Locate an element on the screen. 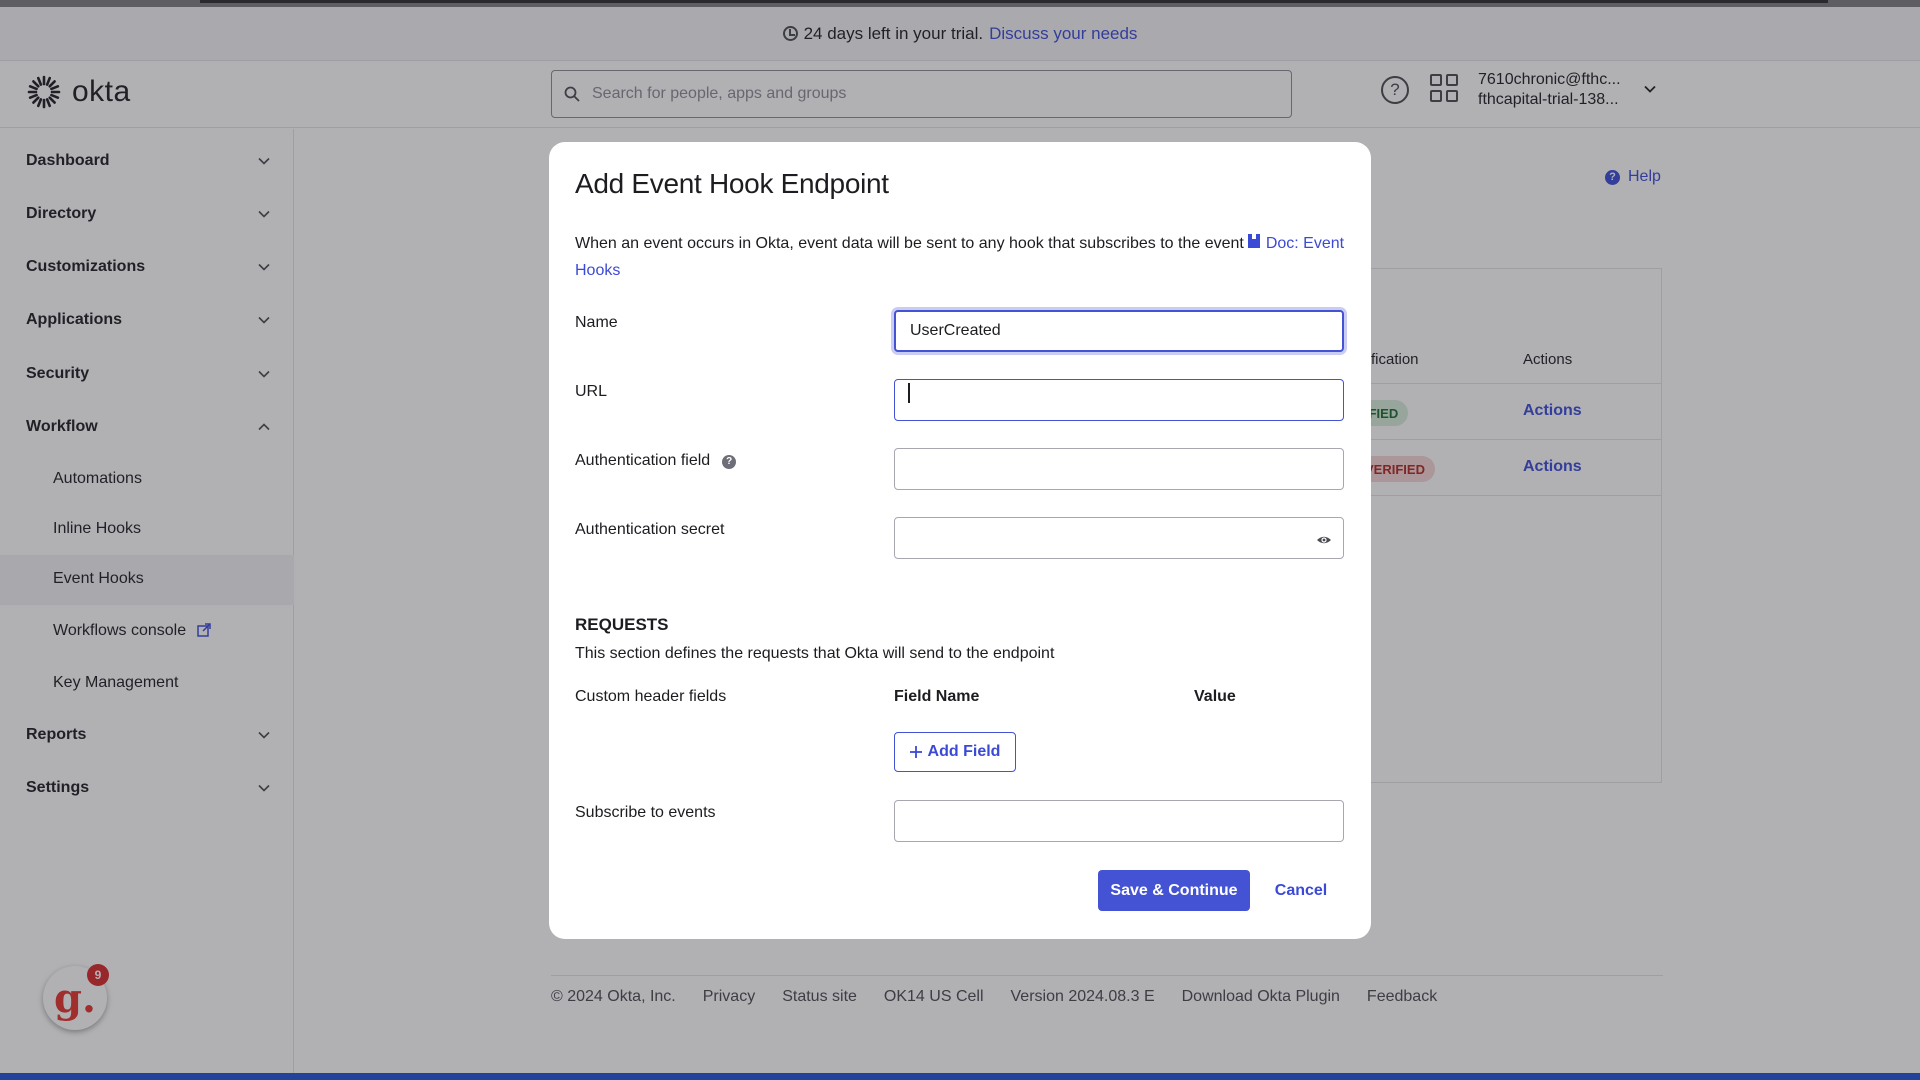  auth-field-input is located at coordinates (1119, 469).